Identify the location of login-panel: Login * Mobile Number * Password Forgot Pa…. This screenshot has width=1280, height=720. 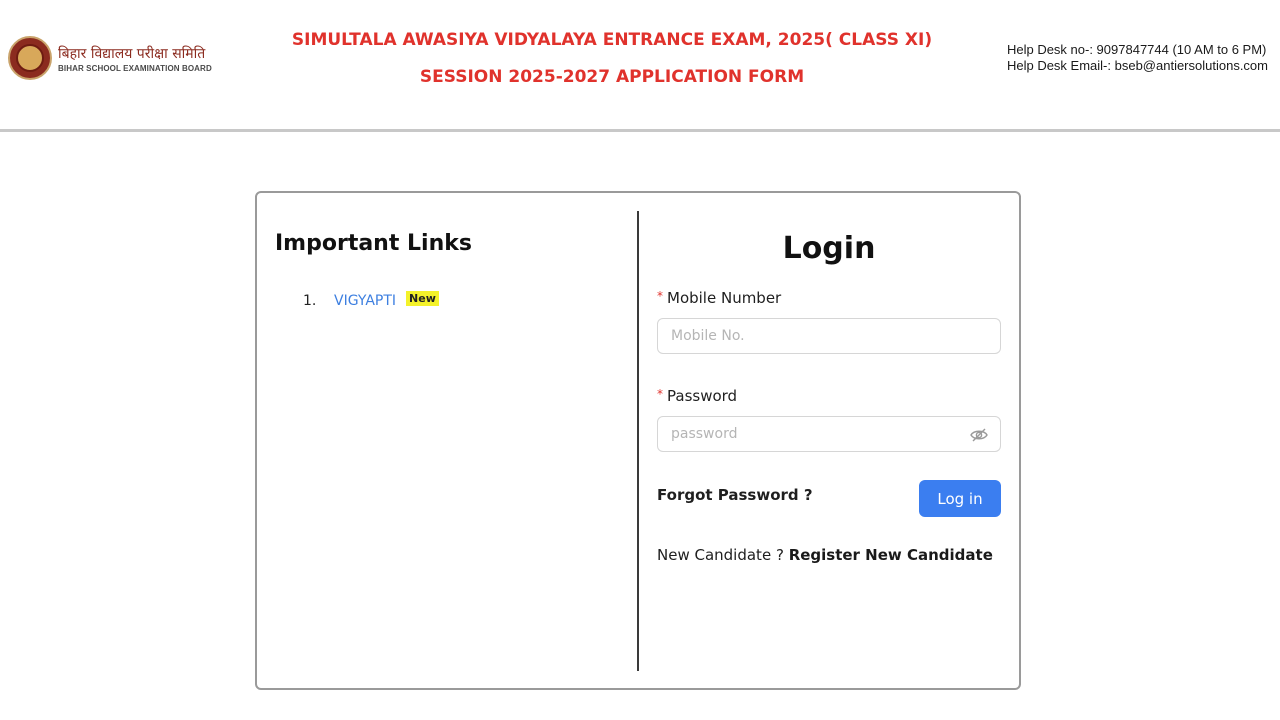
(829, 397).